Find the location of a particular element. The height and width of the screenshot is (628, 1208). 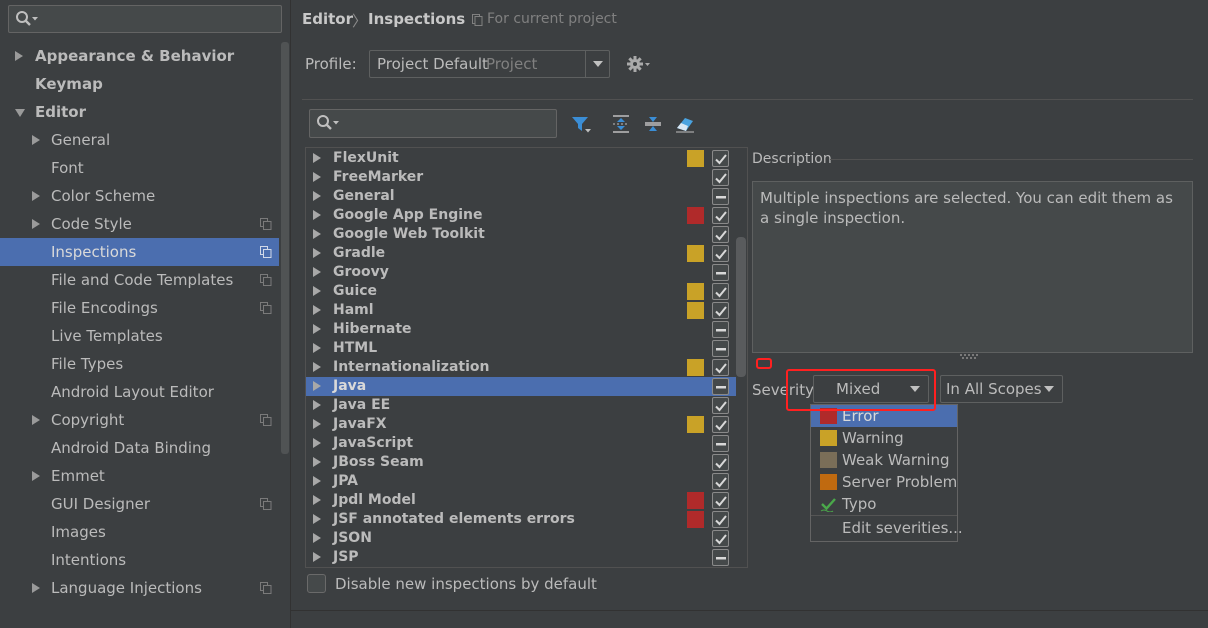

disable-new-inspections-checkbox is located at coordinates (316, 583).